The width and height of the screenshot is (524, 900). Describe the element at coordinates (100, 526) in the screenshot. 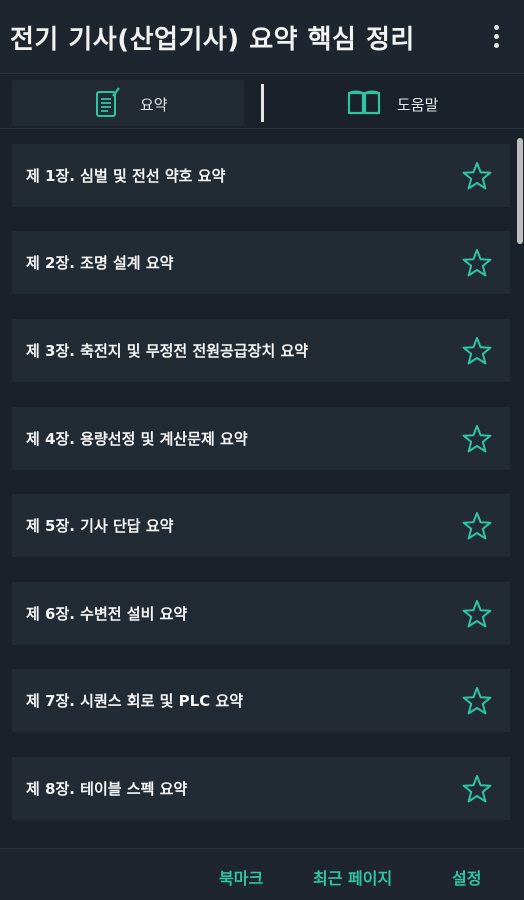

I see `chapter-title: 제 5장. 기사 단답 요약` at that location.